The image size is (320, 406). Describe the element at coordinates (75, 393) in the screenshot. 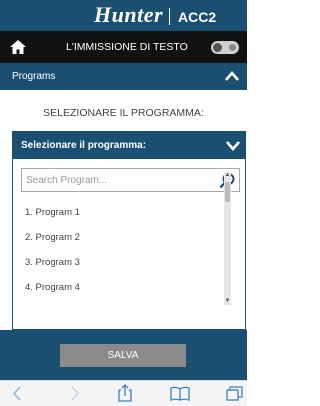

I see `forward-icon` at that location.